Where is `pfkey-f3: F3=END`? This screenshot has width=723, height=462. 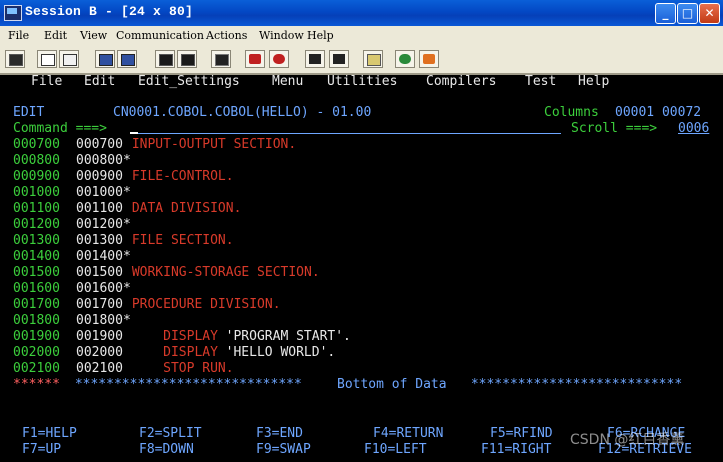
pfkey-f3: F3=END is located at coordinates (279, 434).